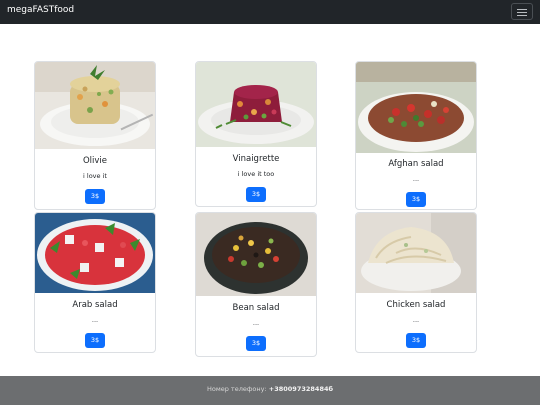  I want to click on footer-phone: Номер телефону: +380097328484б, so click(270, 389).